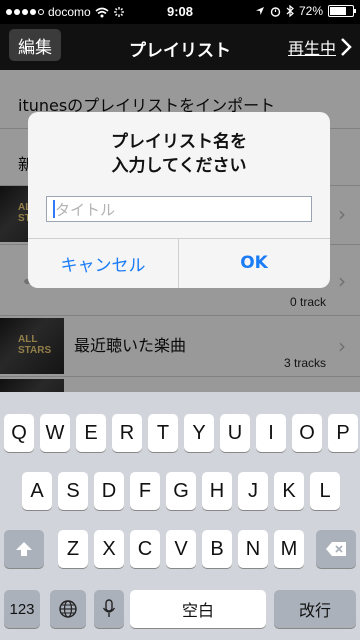 The image size is (360, 640). I want to click on microphone-icon, so click(109, 608).